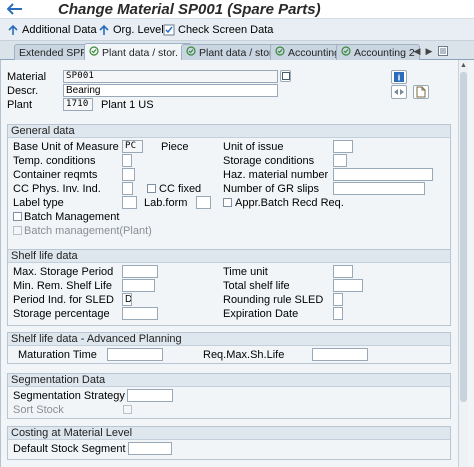 This screenshot has width=474, height=467. I want to click on storage-conditions-field, so click(340, 160).